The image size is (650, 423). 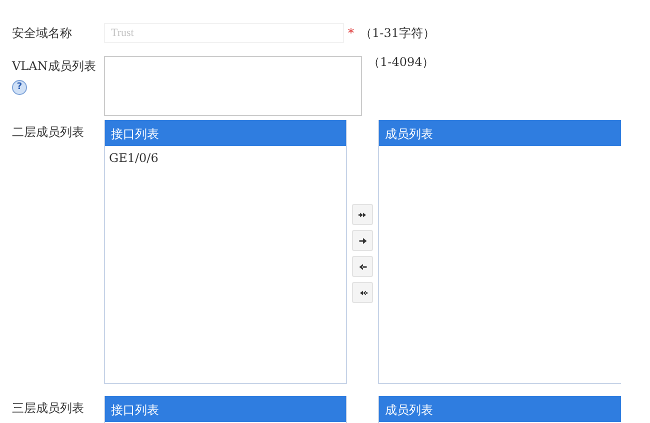 What do you see at coordinates (54, 66) in the screenshot?
I see `field-label: VLAN成员列表` at bounding box center [54, 66].